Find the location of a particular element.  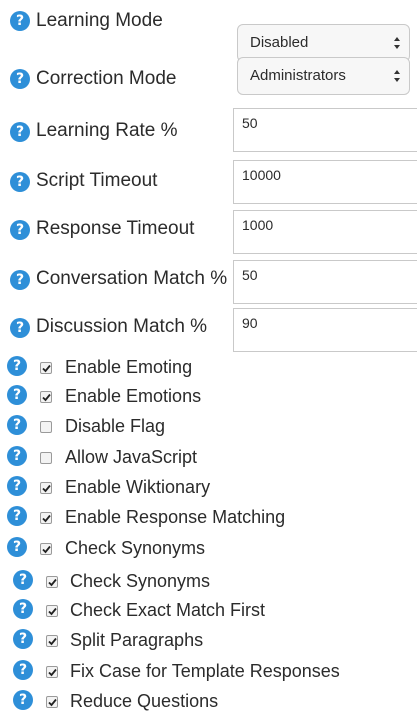

correction-mode-label: Correction Mode is located at coordinates (106, 78).